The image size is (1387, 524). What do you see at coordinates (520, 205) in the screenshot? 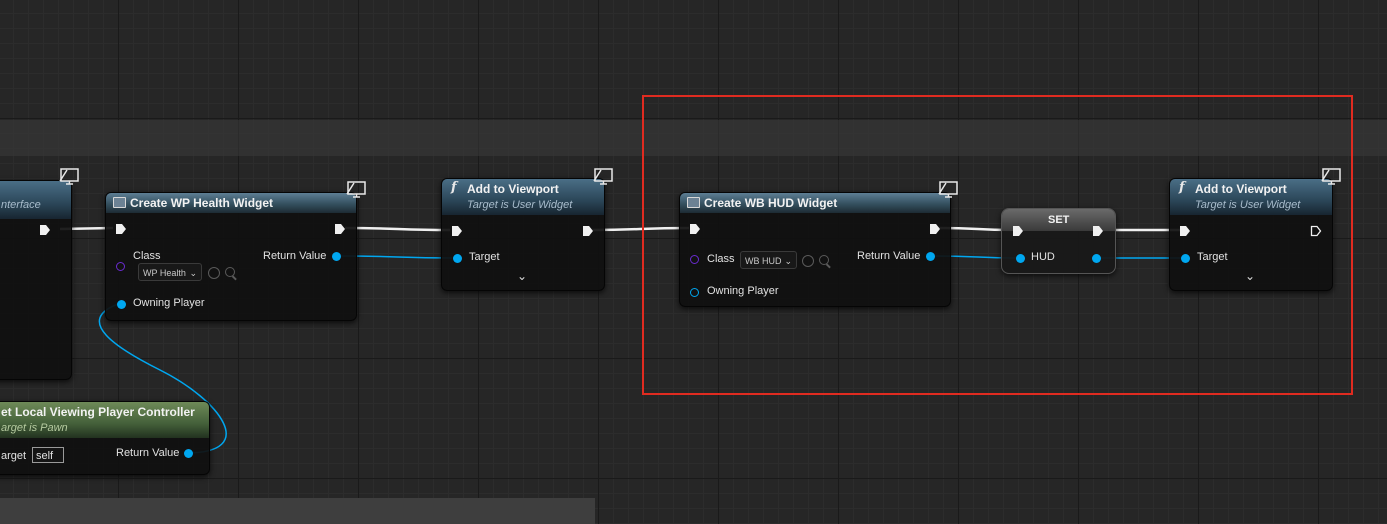
I see `node-subtitle: Target is User Widget` at bounding box center [520, 205].